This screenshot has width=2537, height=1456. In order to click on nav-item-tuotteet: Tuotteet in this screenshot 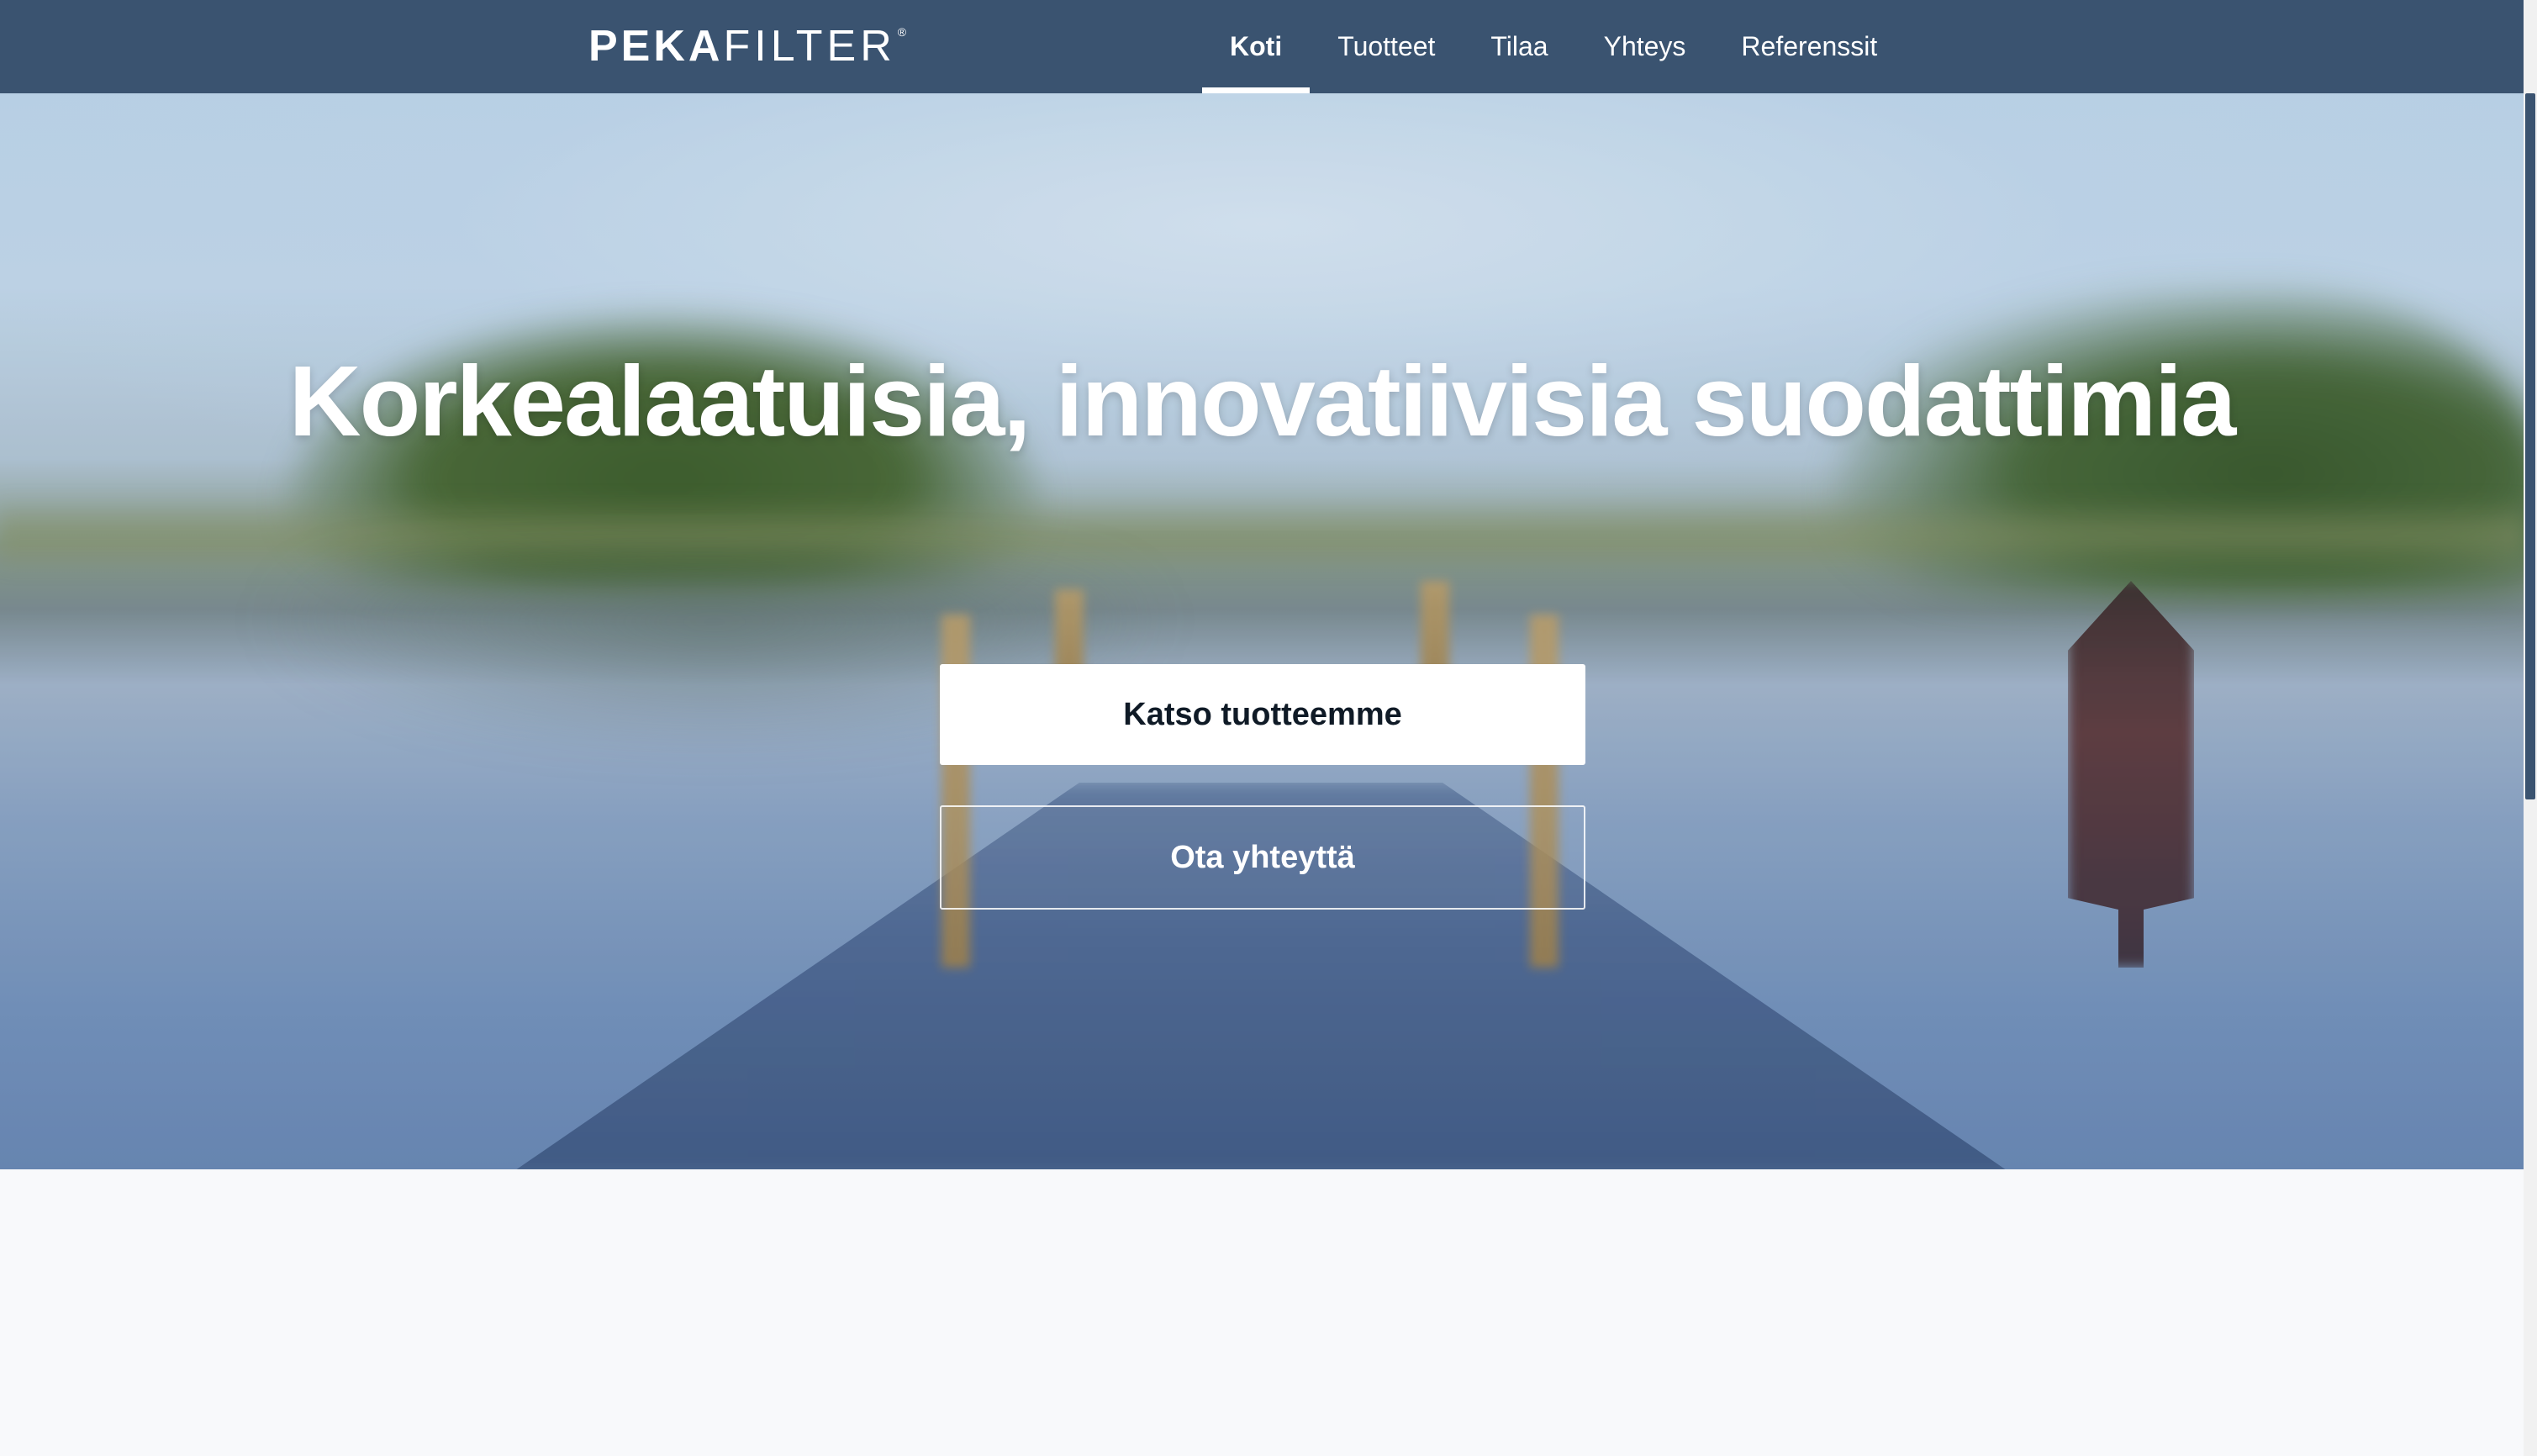, I will do `click(1386, 46)`.